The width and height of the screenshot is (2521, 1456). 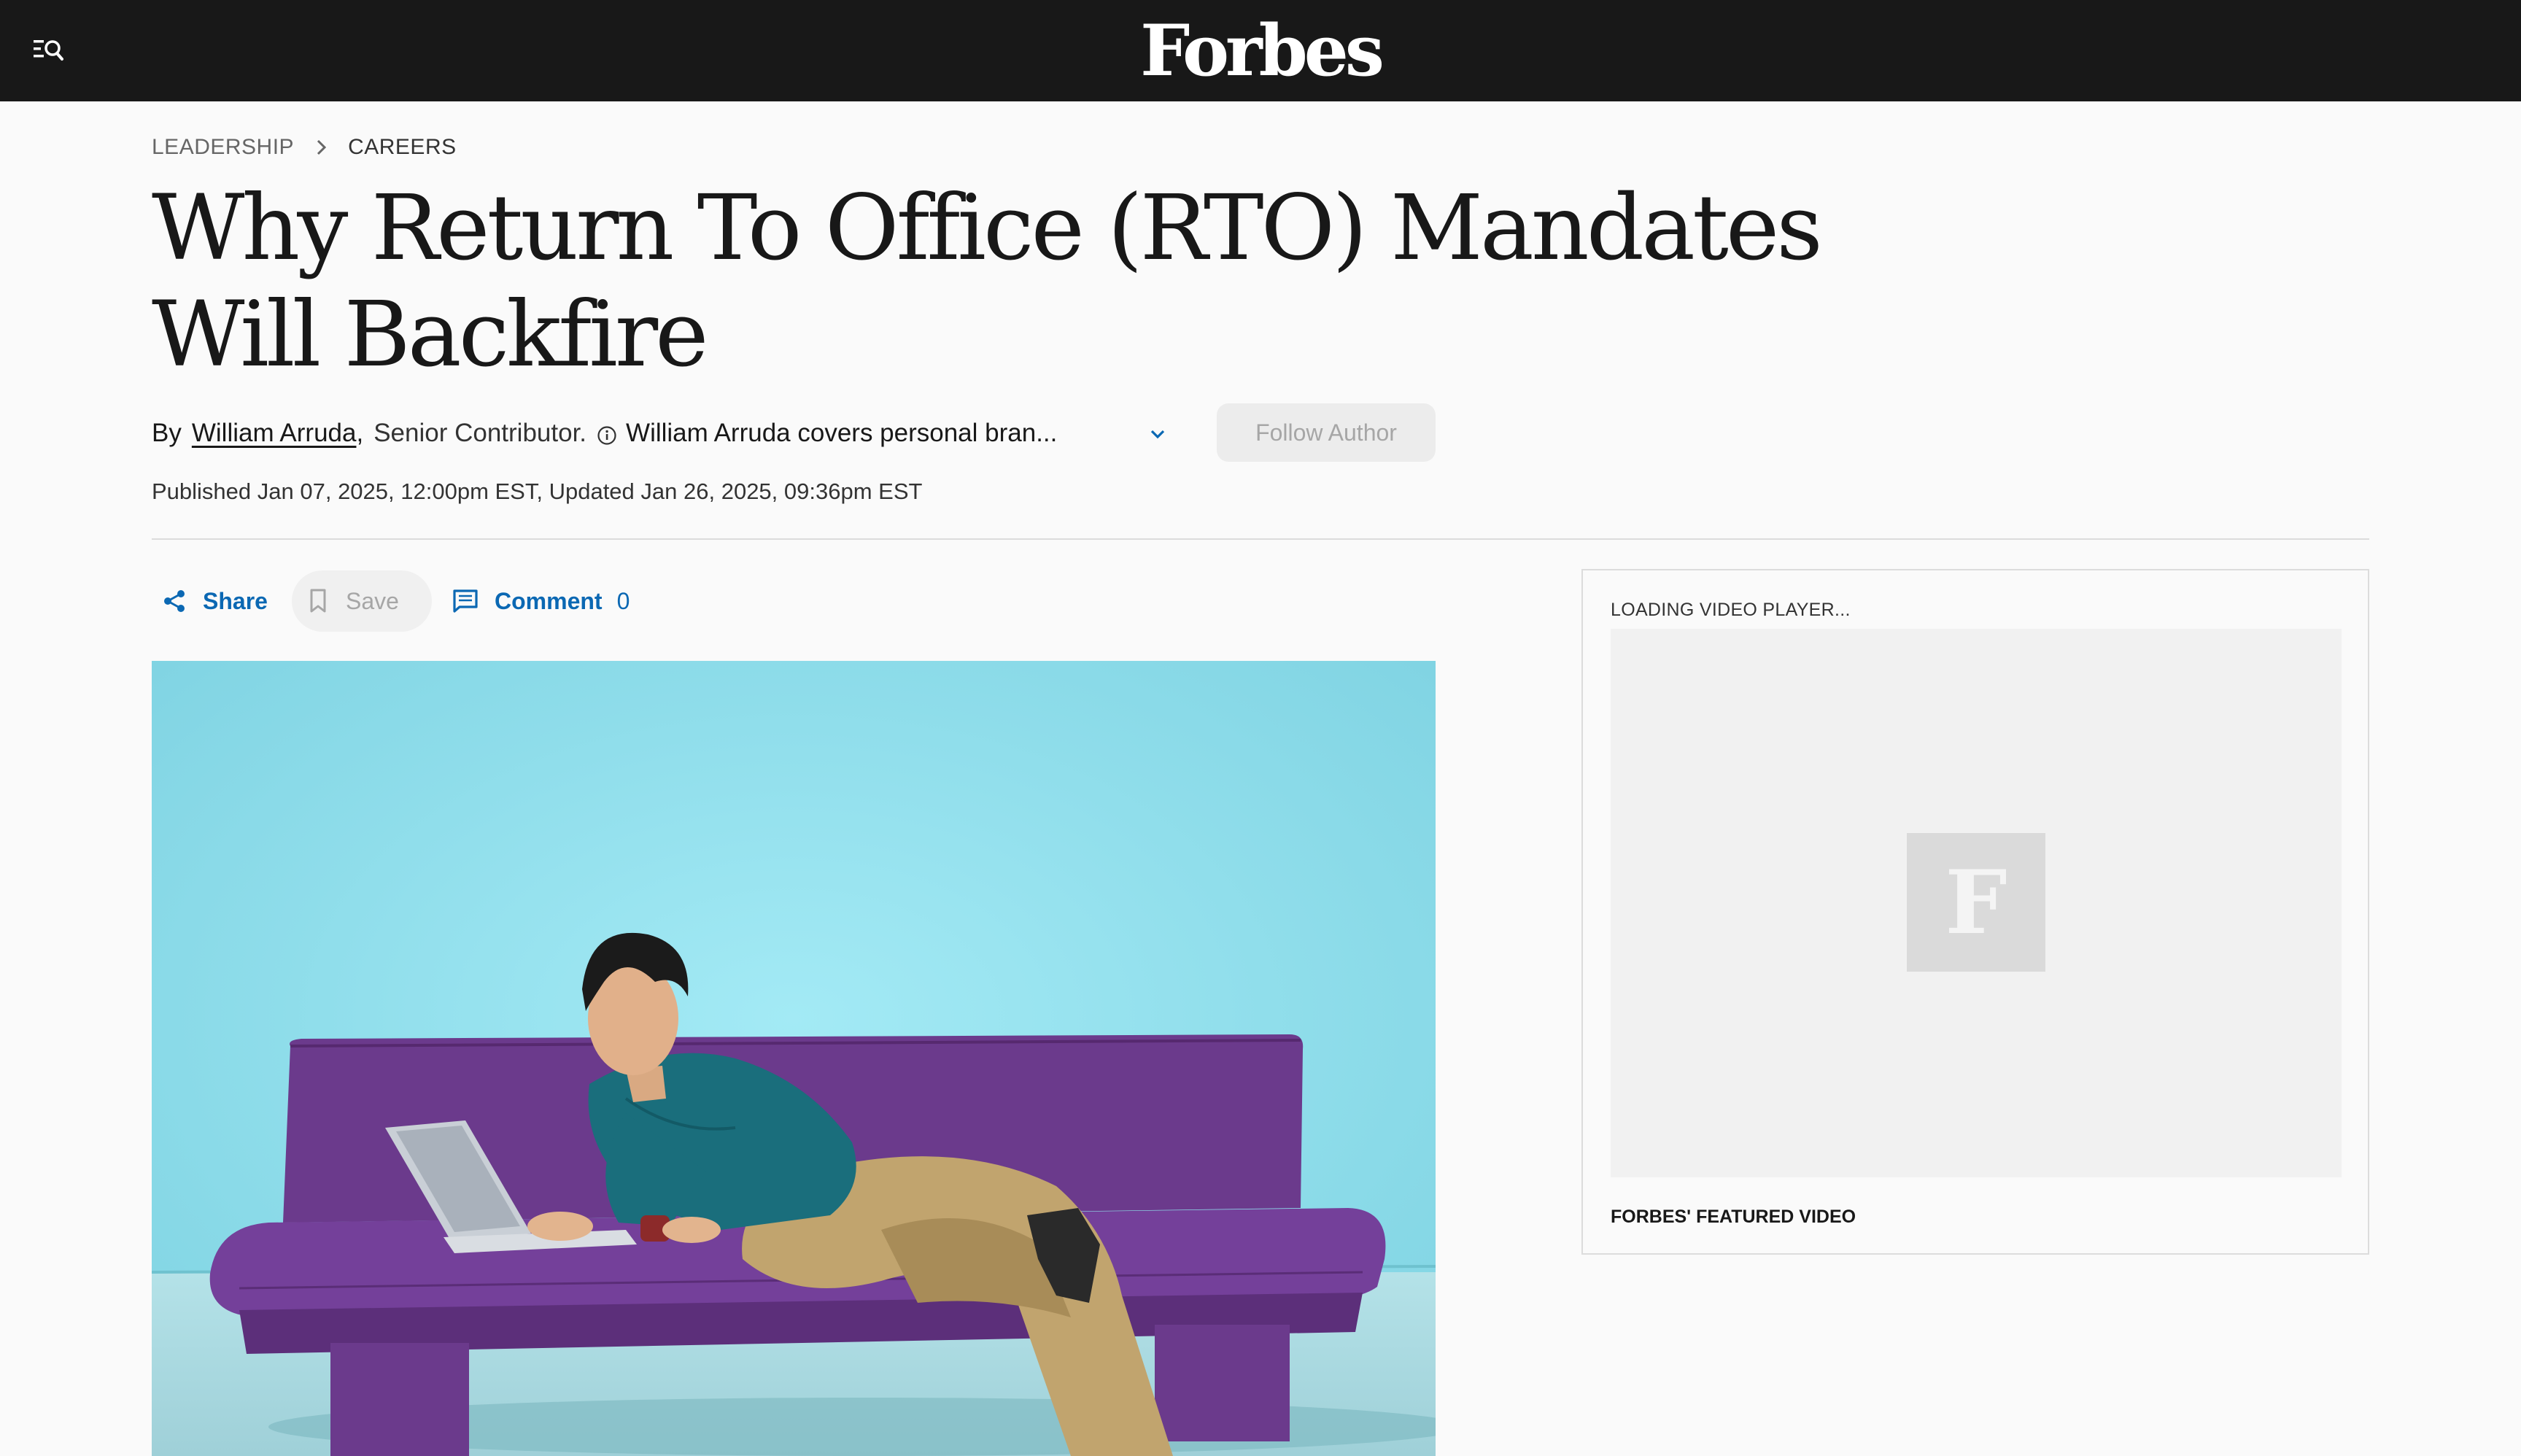 What do you see at coordinates (1326, 432) in the screenshot?
I see `follow-author-button: Follow Author` at bounding box center [1326, 432].